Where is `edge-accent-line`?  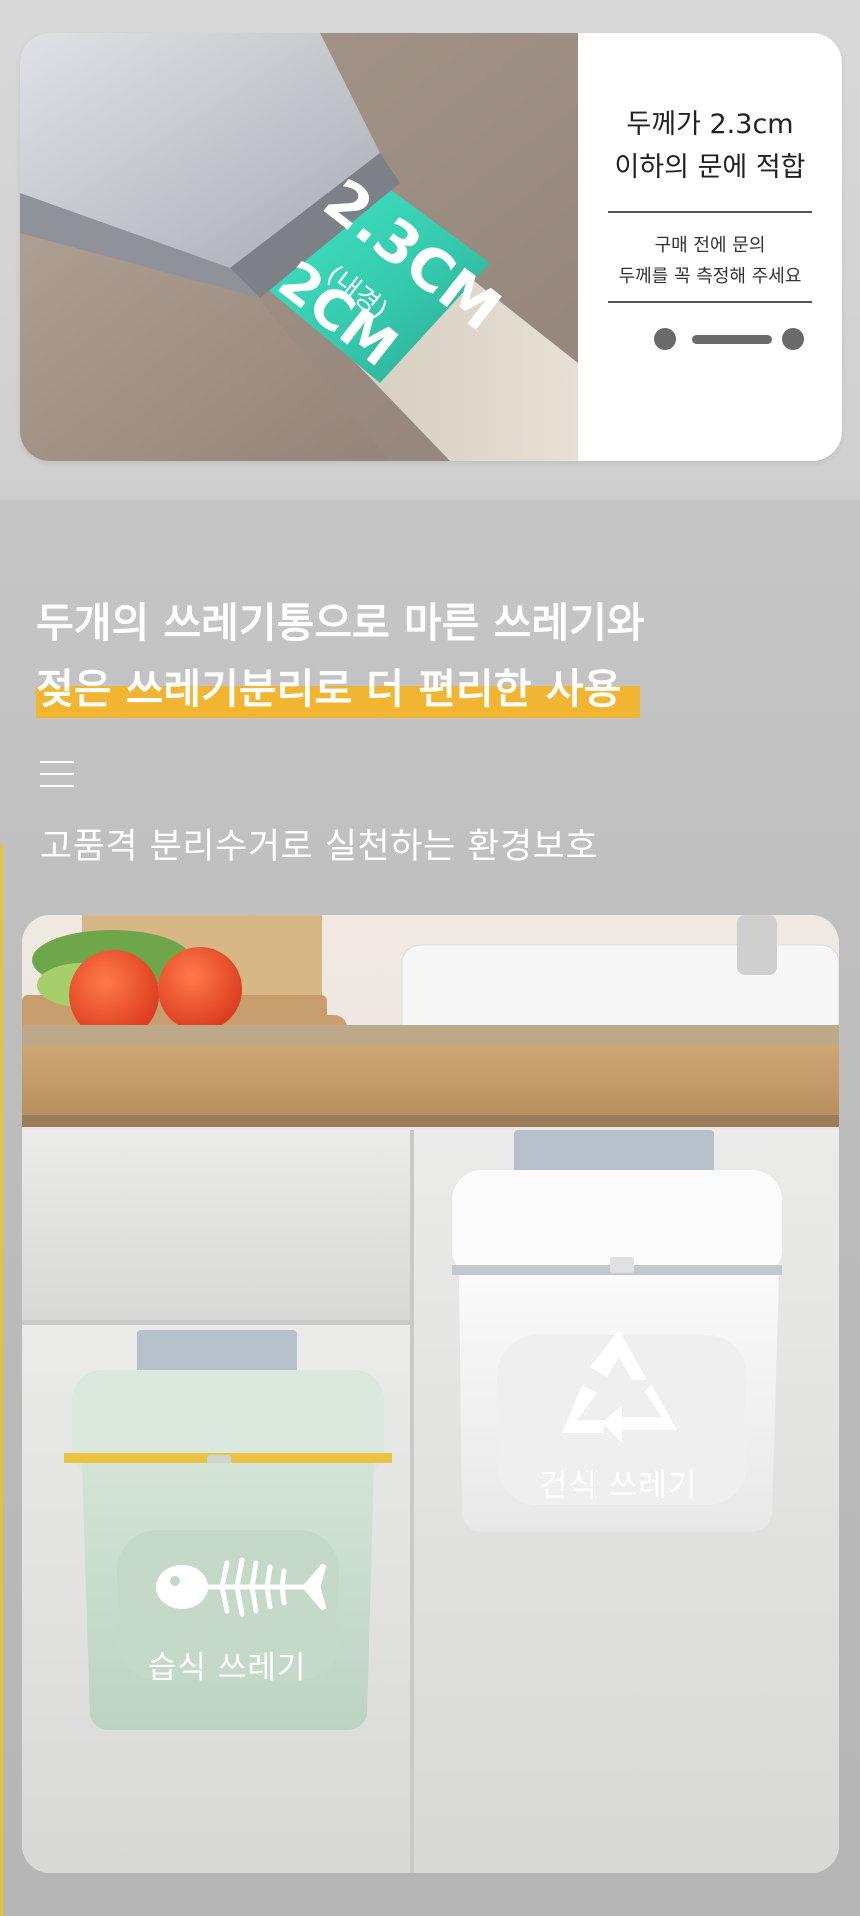 edge-accent-line is located at coordinates (1, 1380).